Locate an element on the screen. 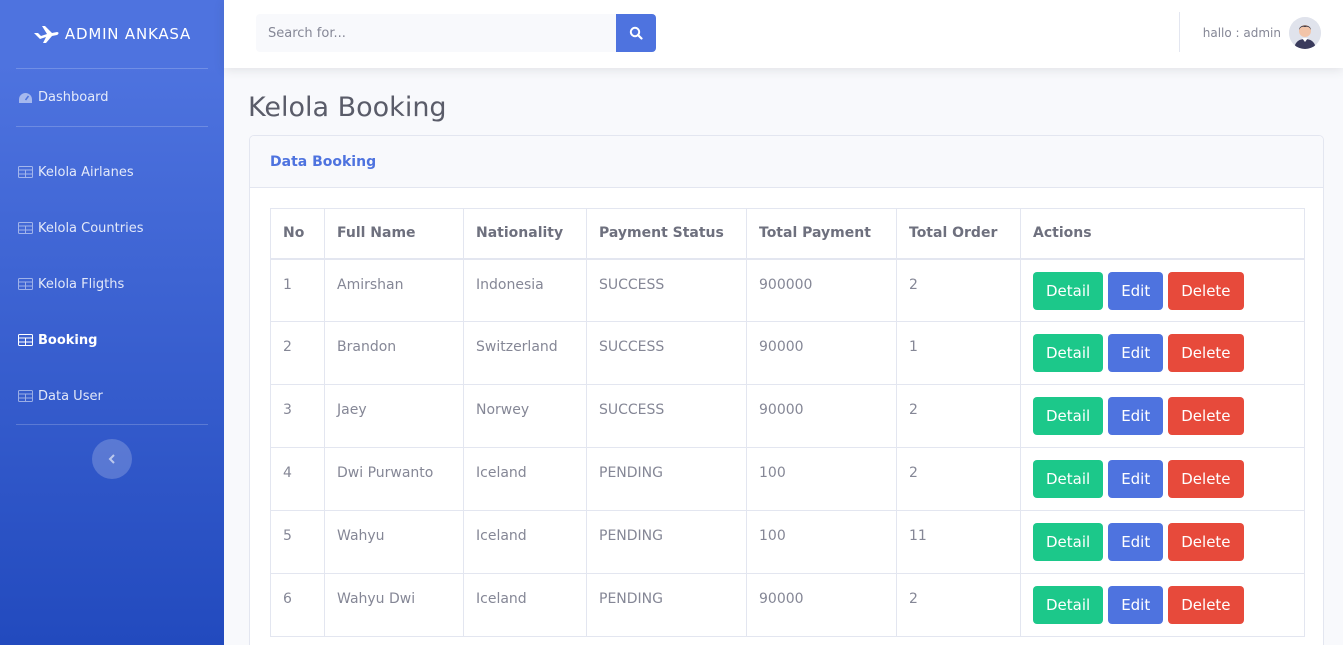  cell-full-name: Jaey is located at coordinates (394, 416).